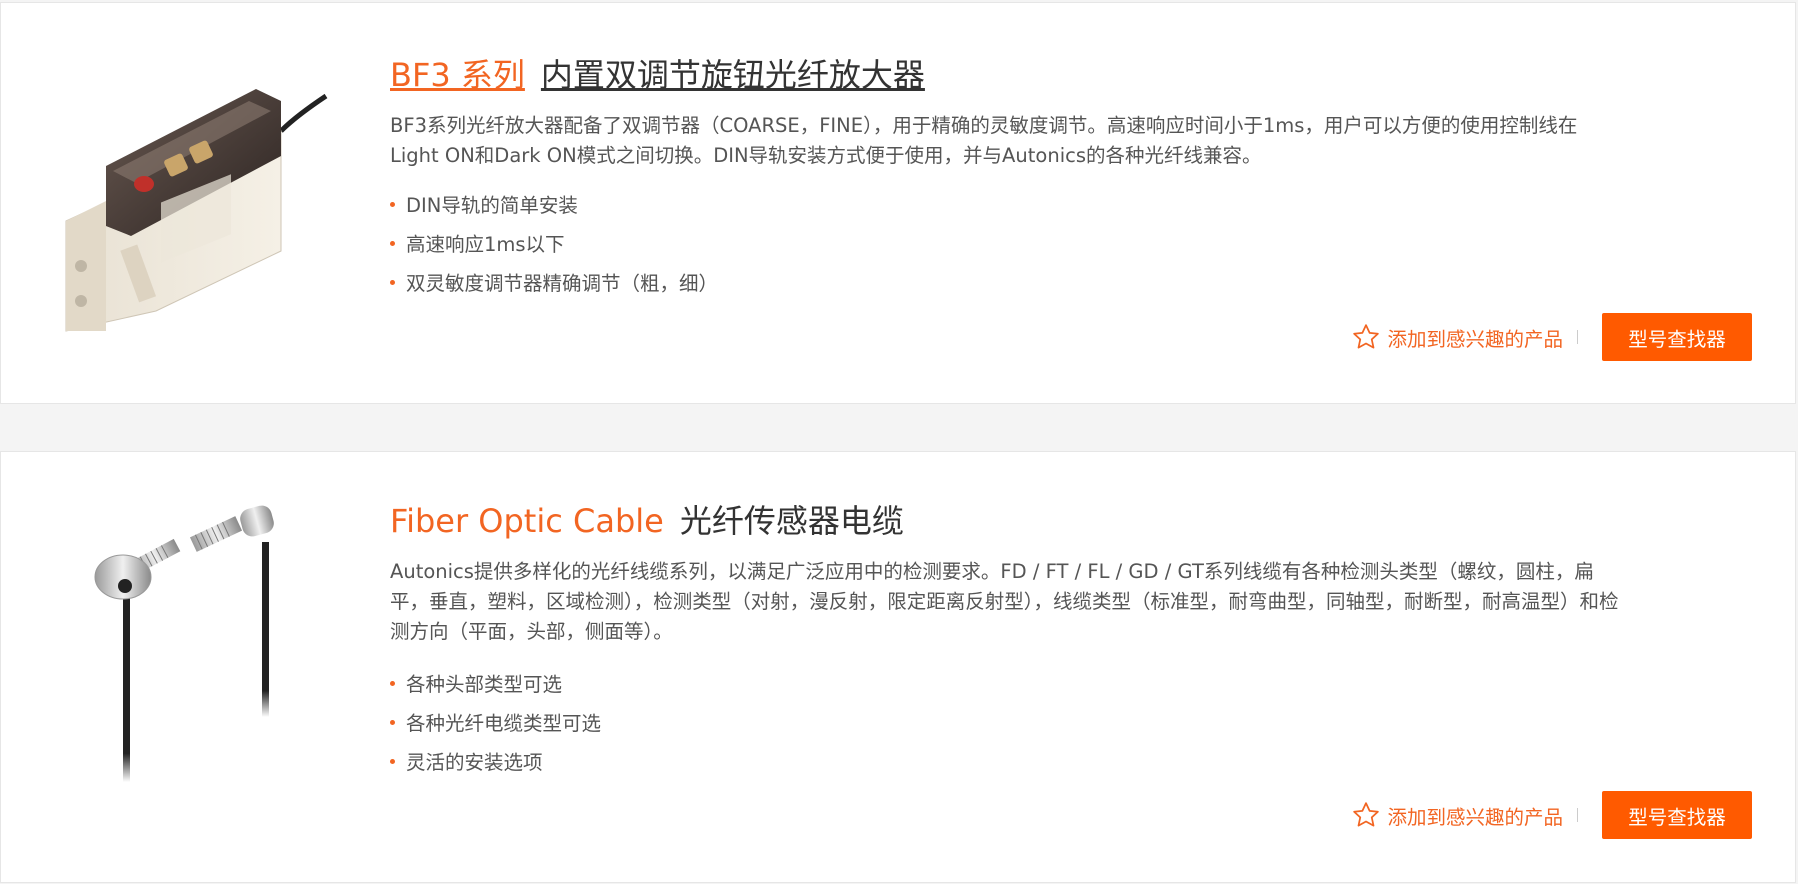 The image size is (1798, 884). Describe the element at coordinates (527, 521) in the screenshot. I see `series-name-link: Fiber Optic Cable` at that location.